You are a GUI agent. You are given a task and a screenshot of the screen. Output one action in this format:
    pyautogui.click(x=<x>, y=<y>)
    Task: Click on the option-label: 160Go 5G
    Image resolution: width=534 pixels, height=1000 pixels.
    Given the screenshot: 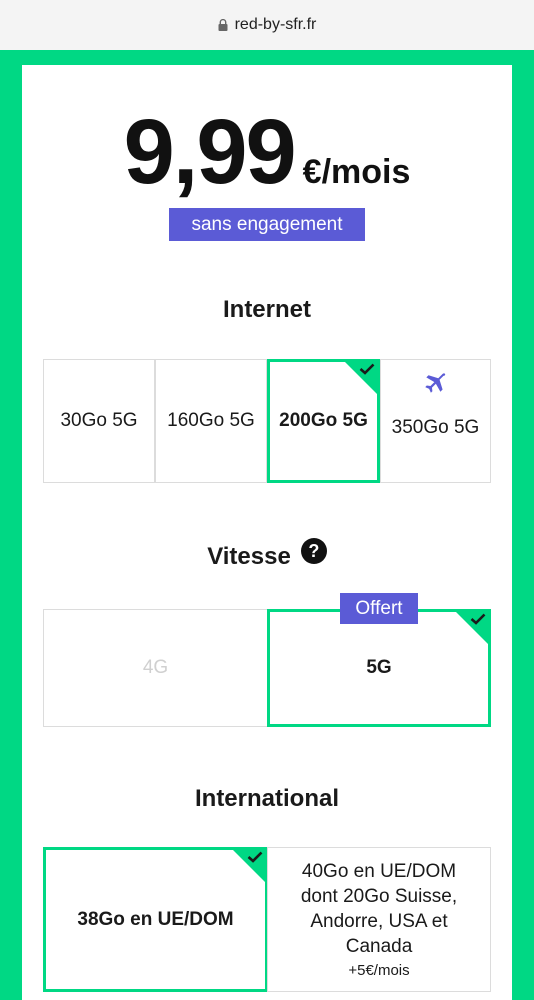 What is the action you would take?
    pyautogui.click(x=211, y=420)
    